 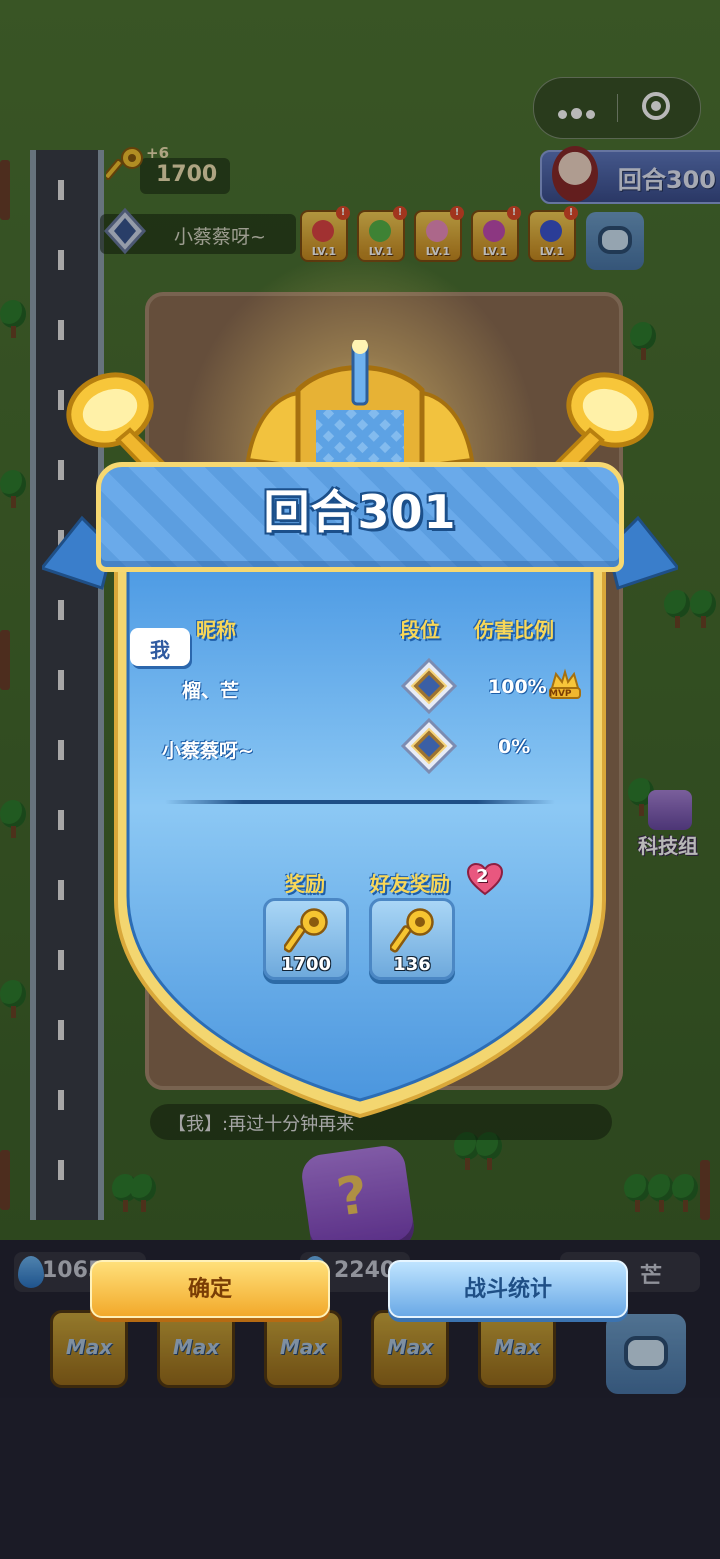 What do you see at coordinates (360, 512) in the screenshot?
I see `modal-title: 回合301` at bounding box center [360, 512].